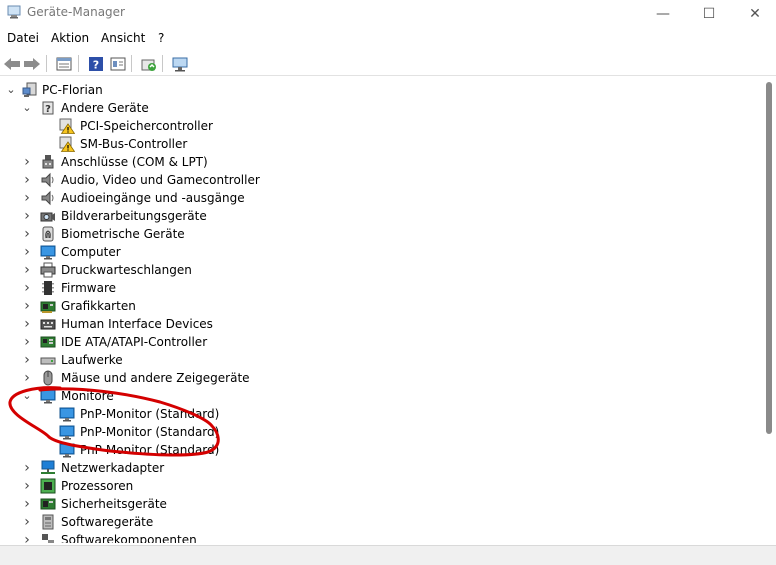  I want to click on tree-category-item: › Mäuse und andere Zeigegeräte, so click(380, 378).